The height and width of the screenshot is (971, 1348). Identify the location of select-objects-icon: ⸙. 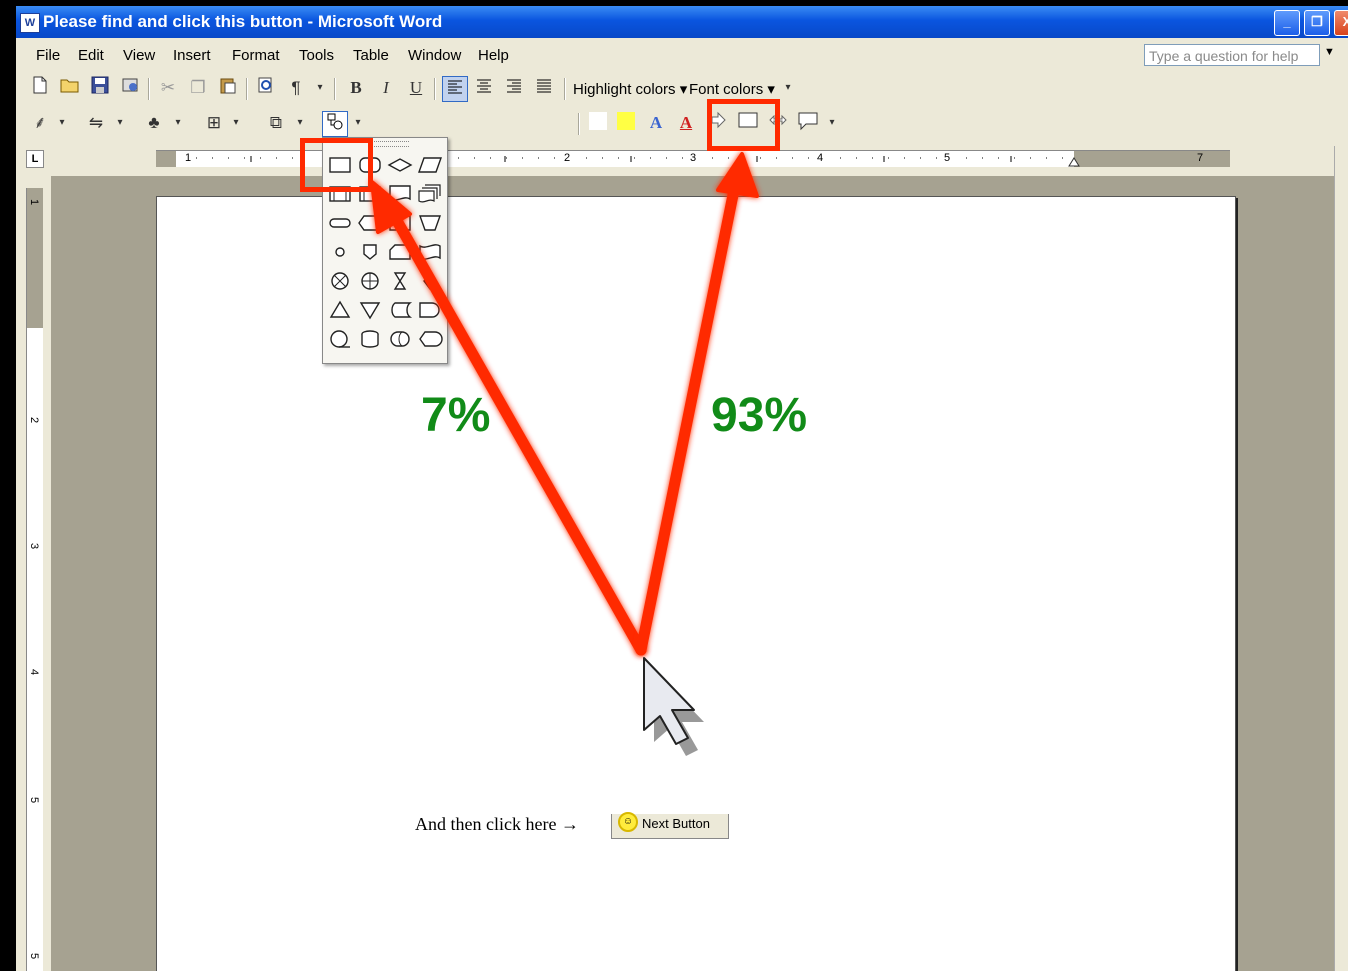
(40, 123).